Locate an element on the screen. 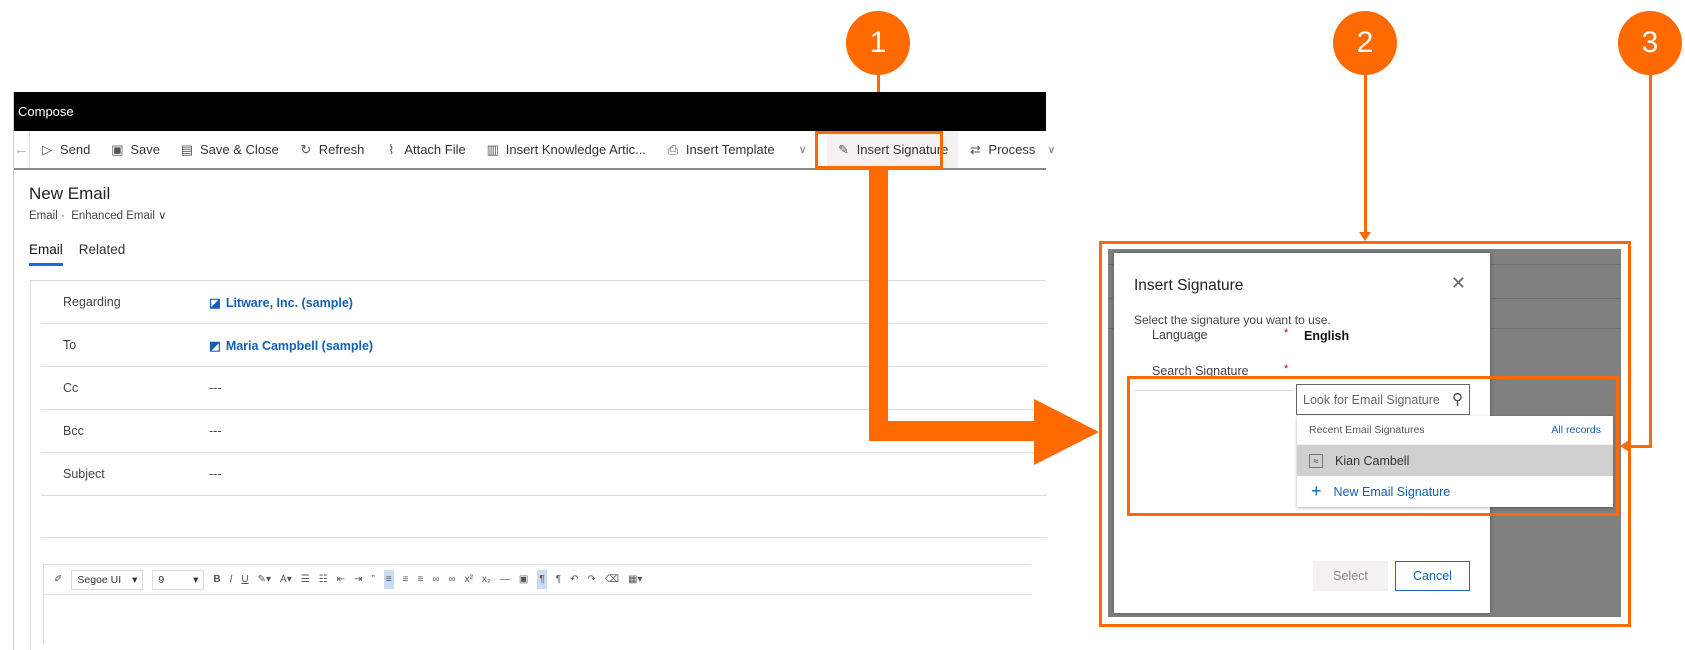 The width and height of the screenshot is (1685, 650). field-label: Regarding is located at coordinates (92, 302).